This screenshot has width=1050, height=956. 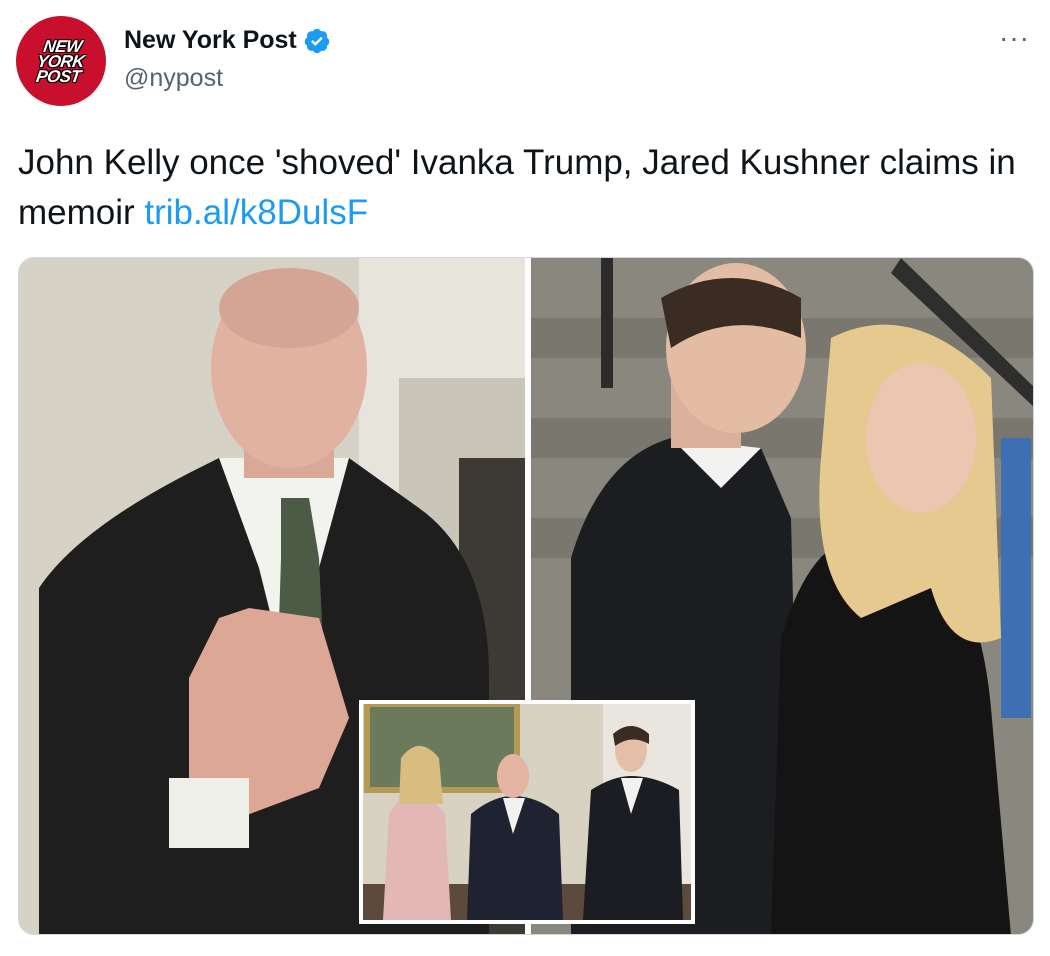 What do you see at coordinates (1014, 38) in the screenshot?
I see `more-options-icon: ···` at bounding box center [1014, 38].